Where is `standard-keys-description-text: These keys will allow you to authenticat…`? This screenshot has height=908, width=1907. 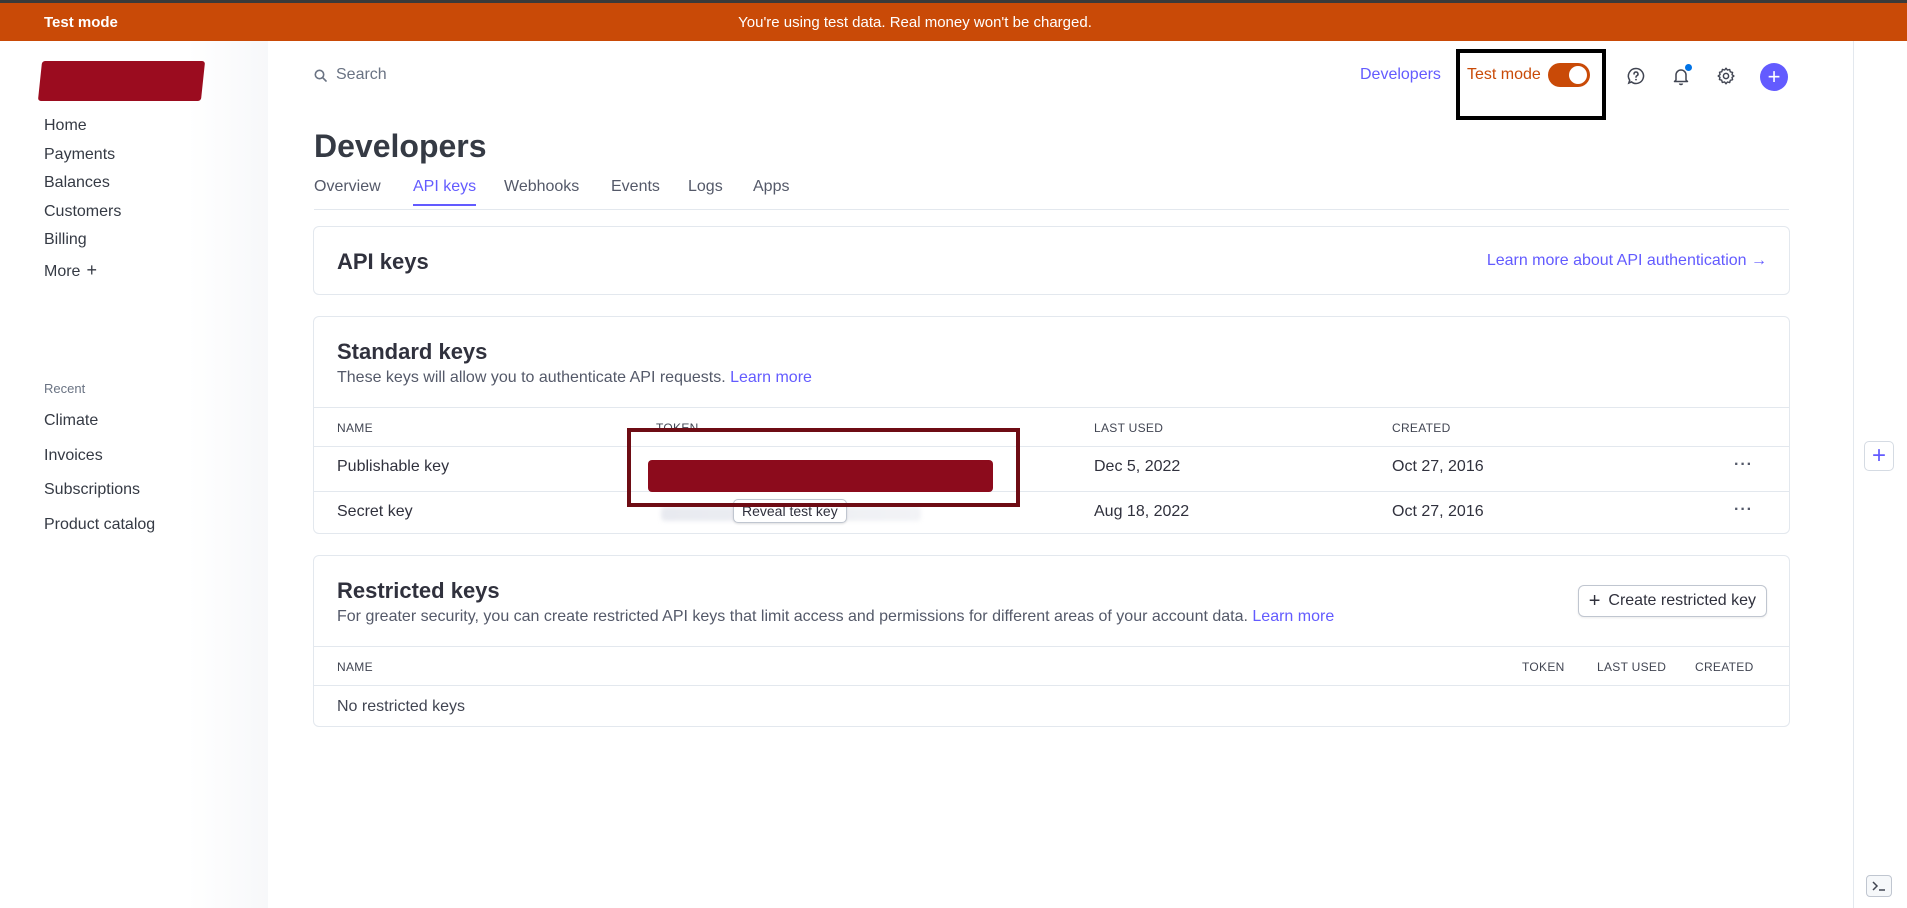 standard-keys-description-text: These keys will allow you to authenticat… is located at coordinates (531, 377).